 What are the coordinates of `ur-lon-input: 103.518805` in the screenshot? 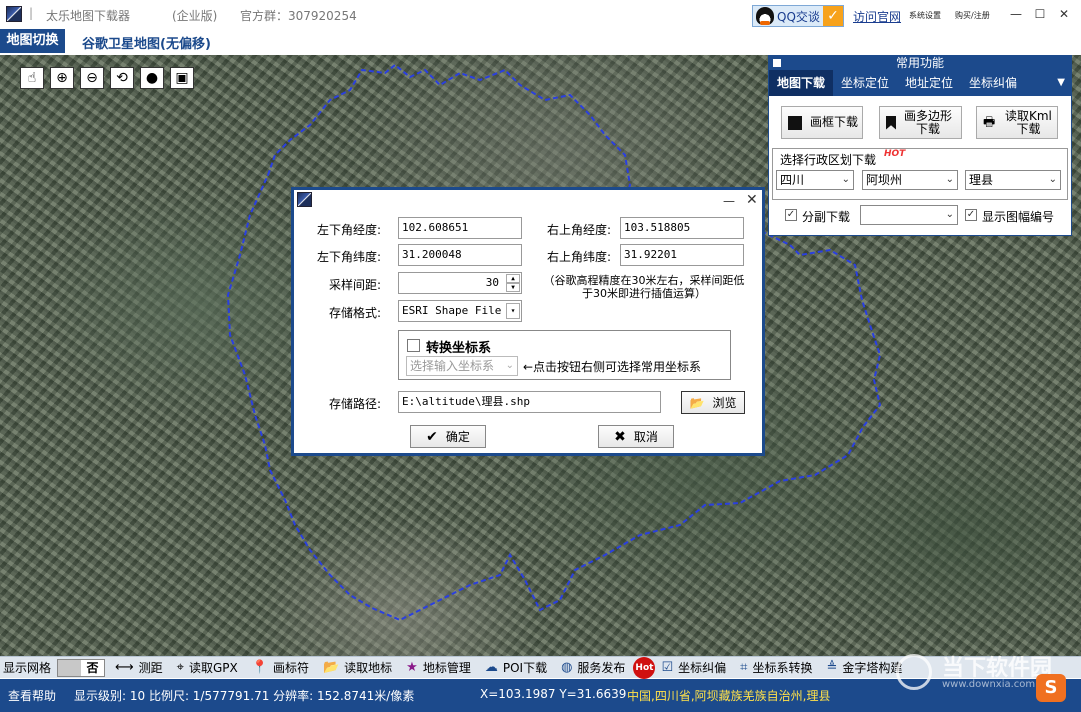 It's located at (682, 228).